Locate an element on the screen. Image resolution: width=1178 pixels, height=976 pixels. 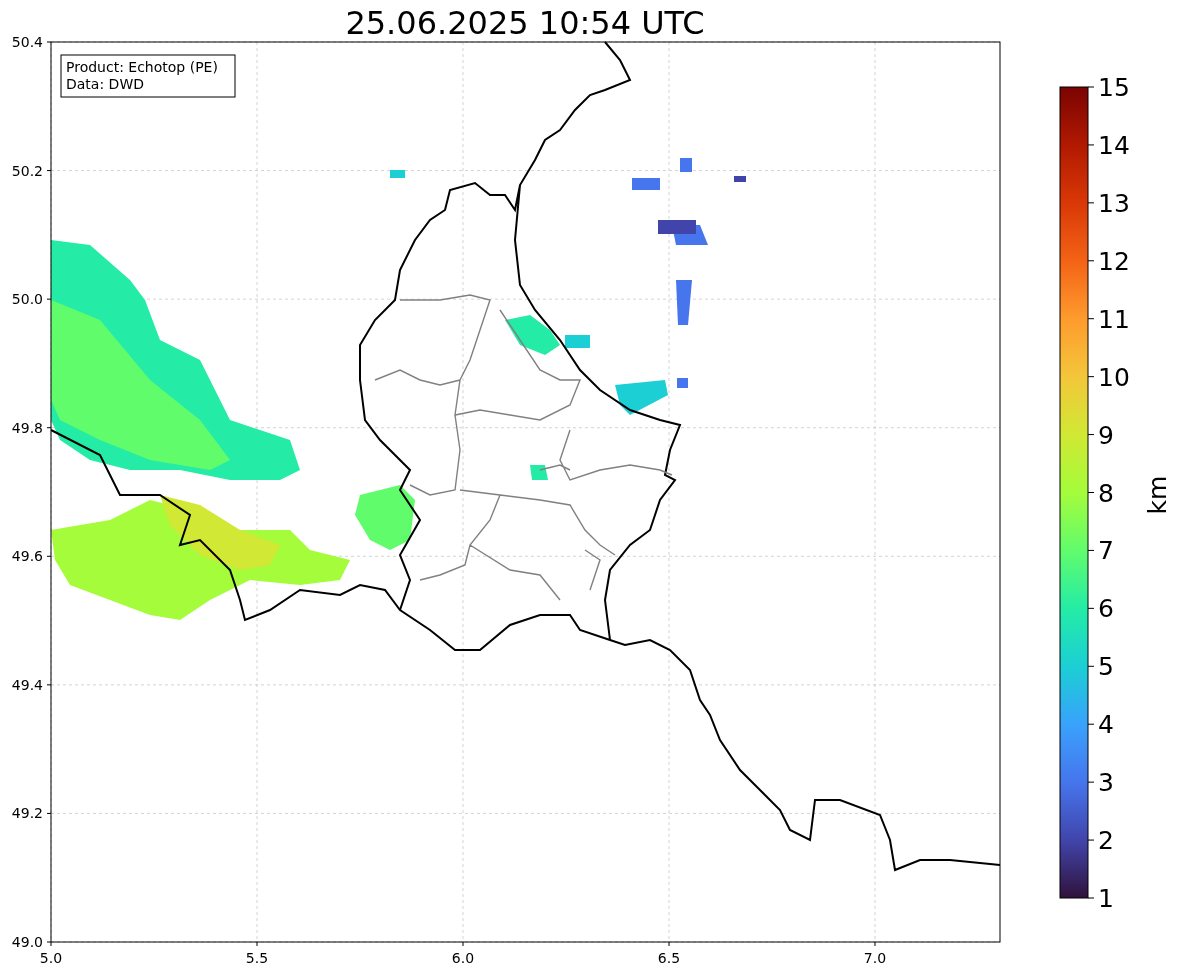
colorbar-tick-label: 11 is located at coordinates (1114, 319).